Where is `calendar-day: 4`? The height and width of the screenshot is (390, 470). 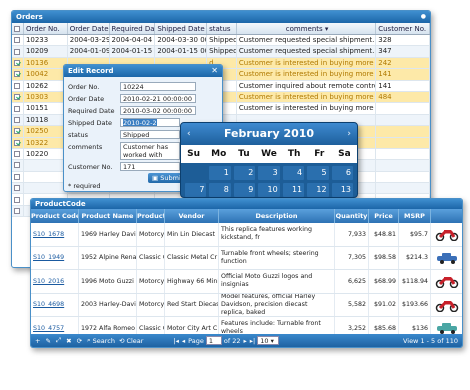
calendar-day: 4 is located at coordinates (293, 173).